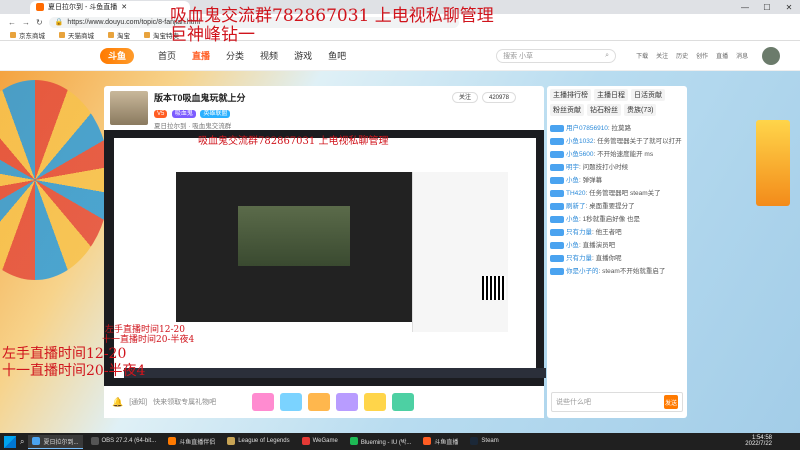 The height and width of the screenshot is (450, 800). What do you see at coordinates (138, 402) in the screenshot?
I see `notice-prefix: [通知]` at bounding box center [138, 402].